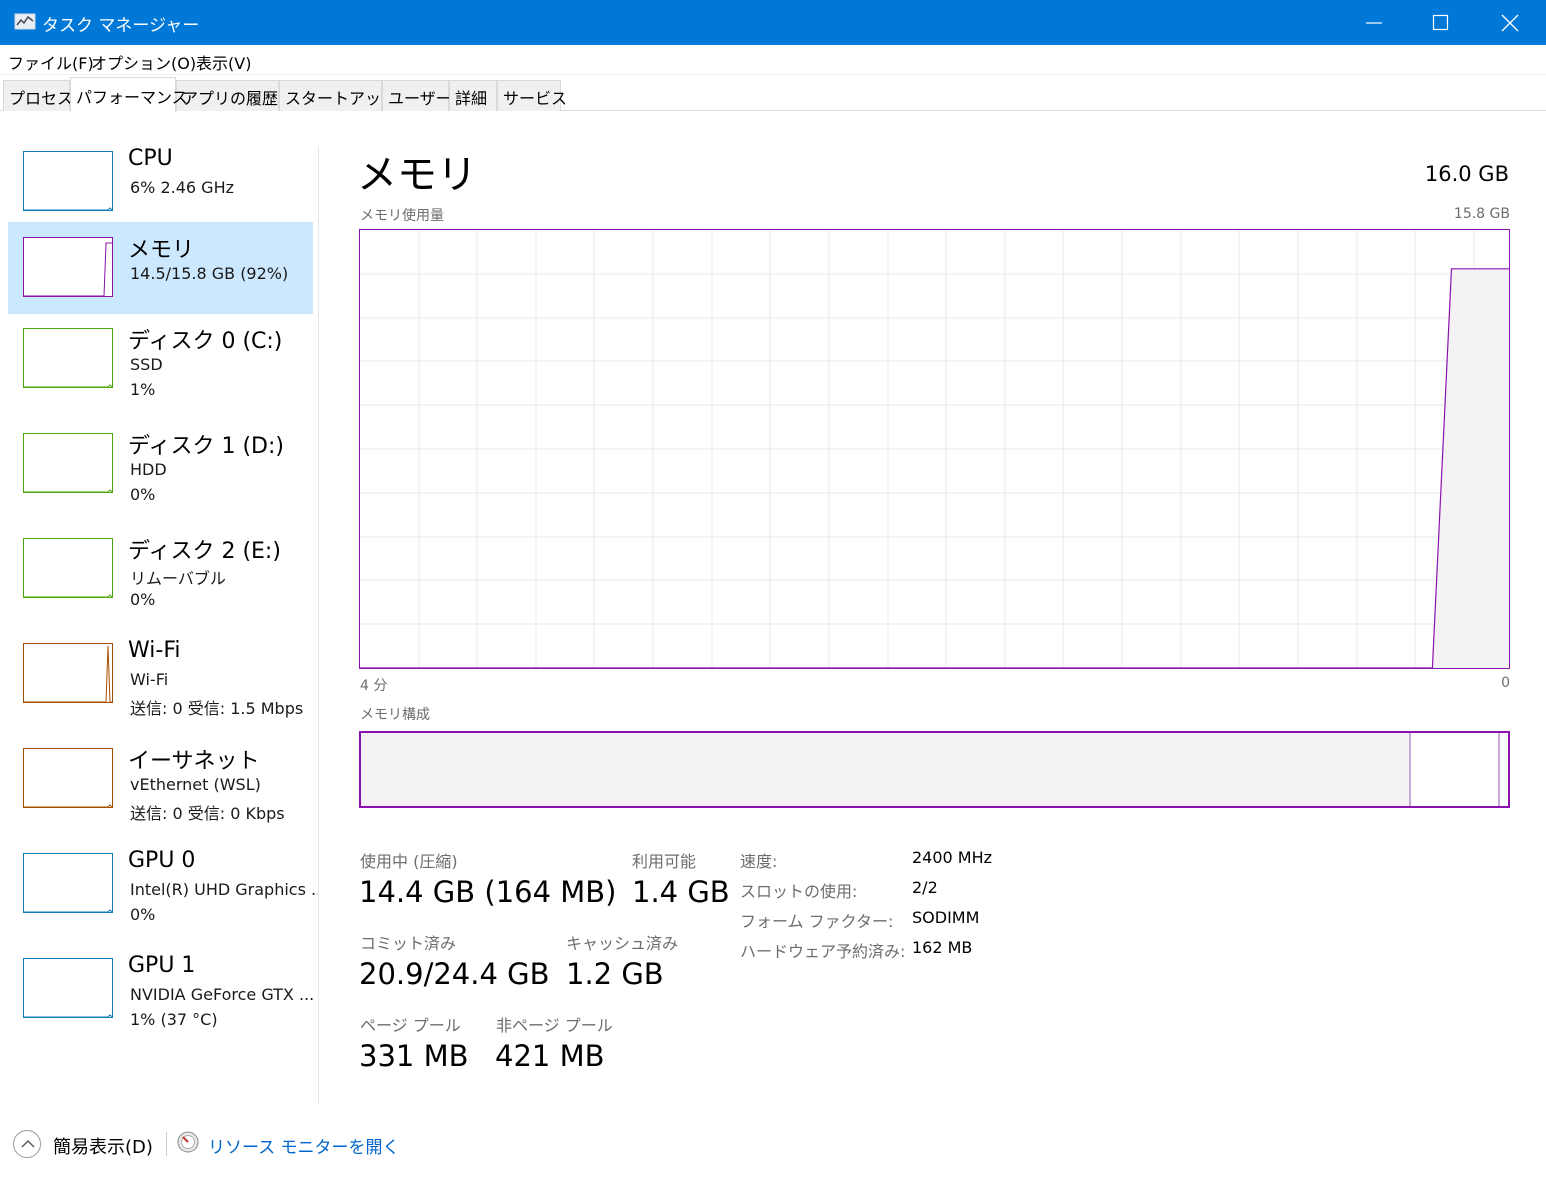  What do you see at coordinates (51, 62) in the screenshot?
I see `menu-file: ファイル(F)` at bounding box center [51, 62].